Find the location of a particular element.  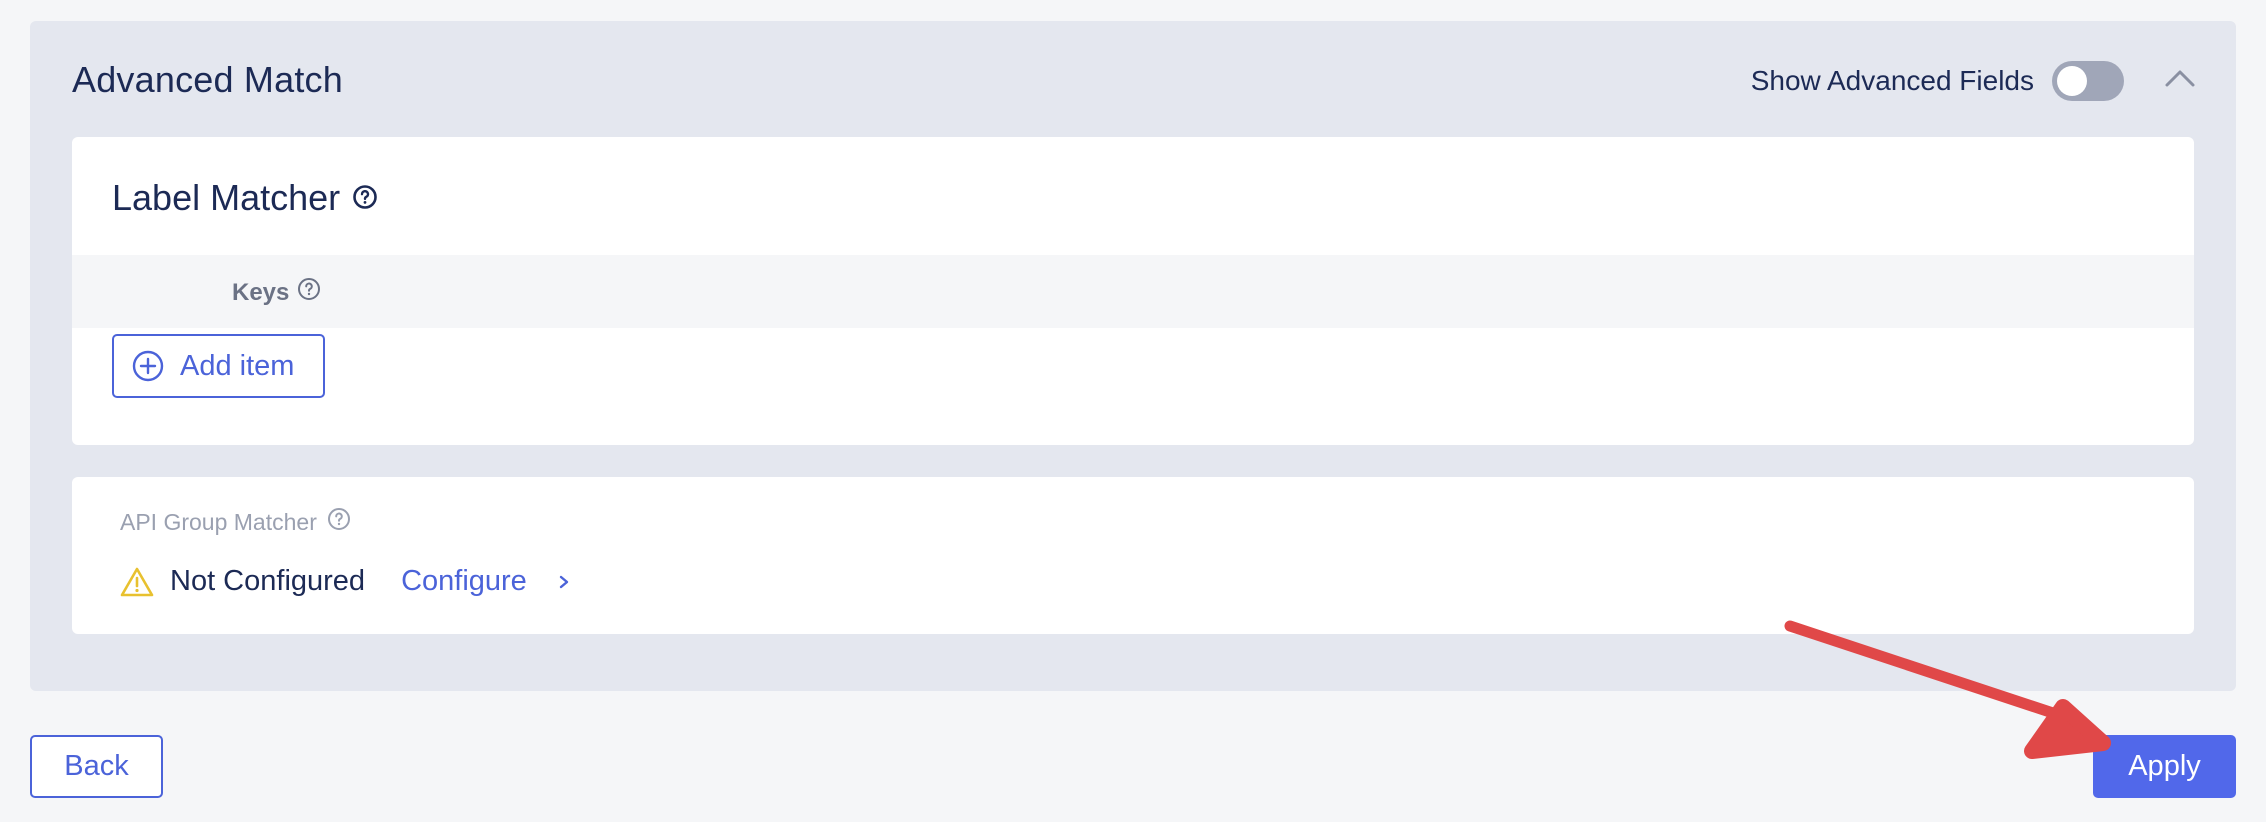

status-text: Not Configured is located at coordinates (268, 581).